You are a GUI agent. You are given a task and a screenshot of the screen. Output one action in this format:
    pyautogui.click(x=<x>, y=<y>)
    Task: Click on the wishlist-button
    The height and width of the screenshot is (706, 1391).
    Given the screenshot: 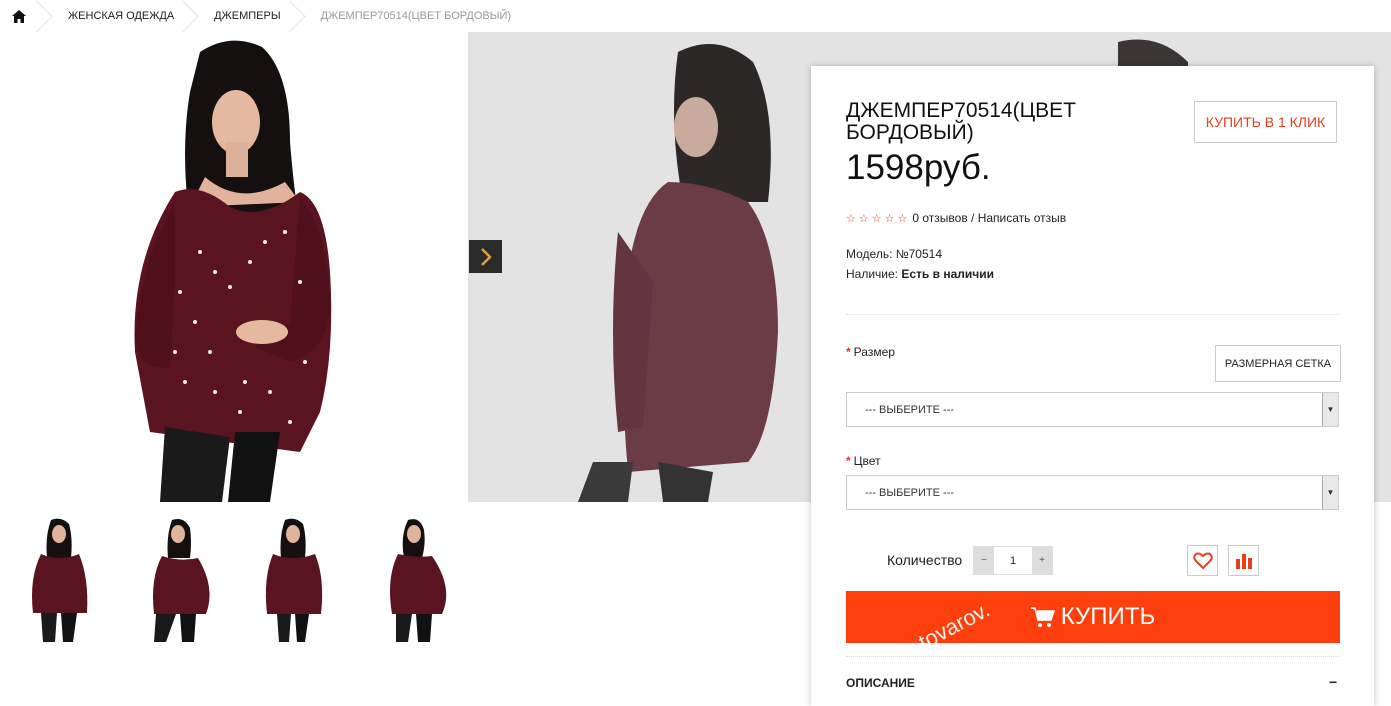 What is the action you would take?
    pyautogui.click(x=1202, y=560)
    